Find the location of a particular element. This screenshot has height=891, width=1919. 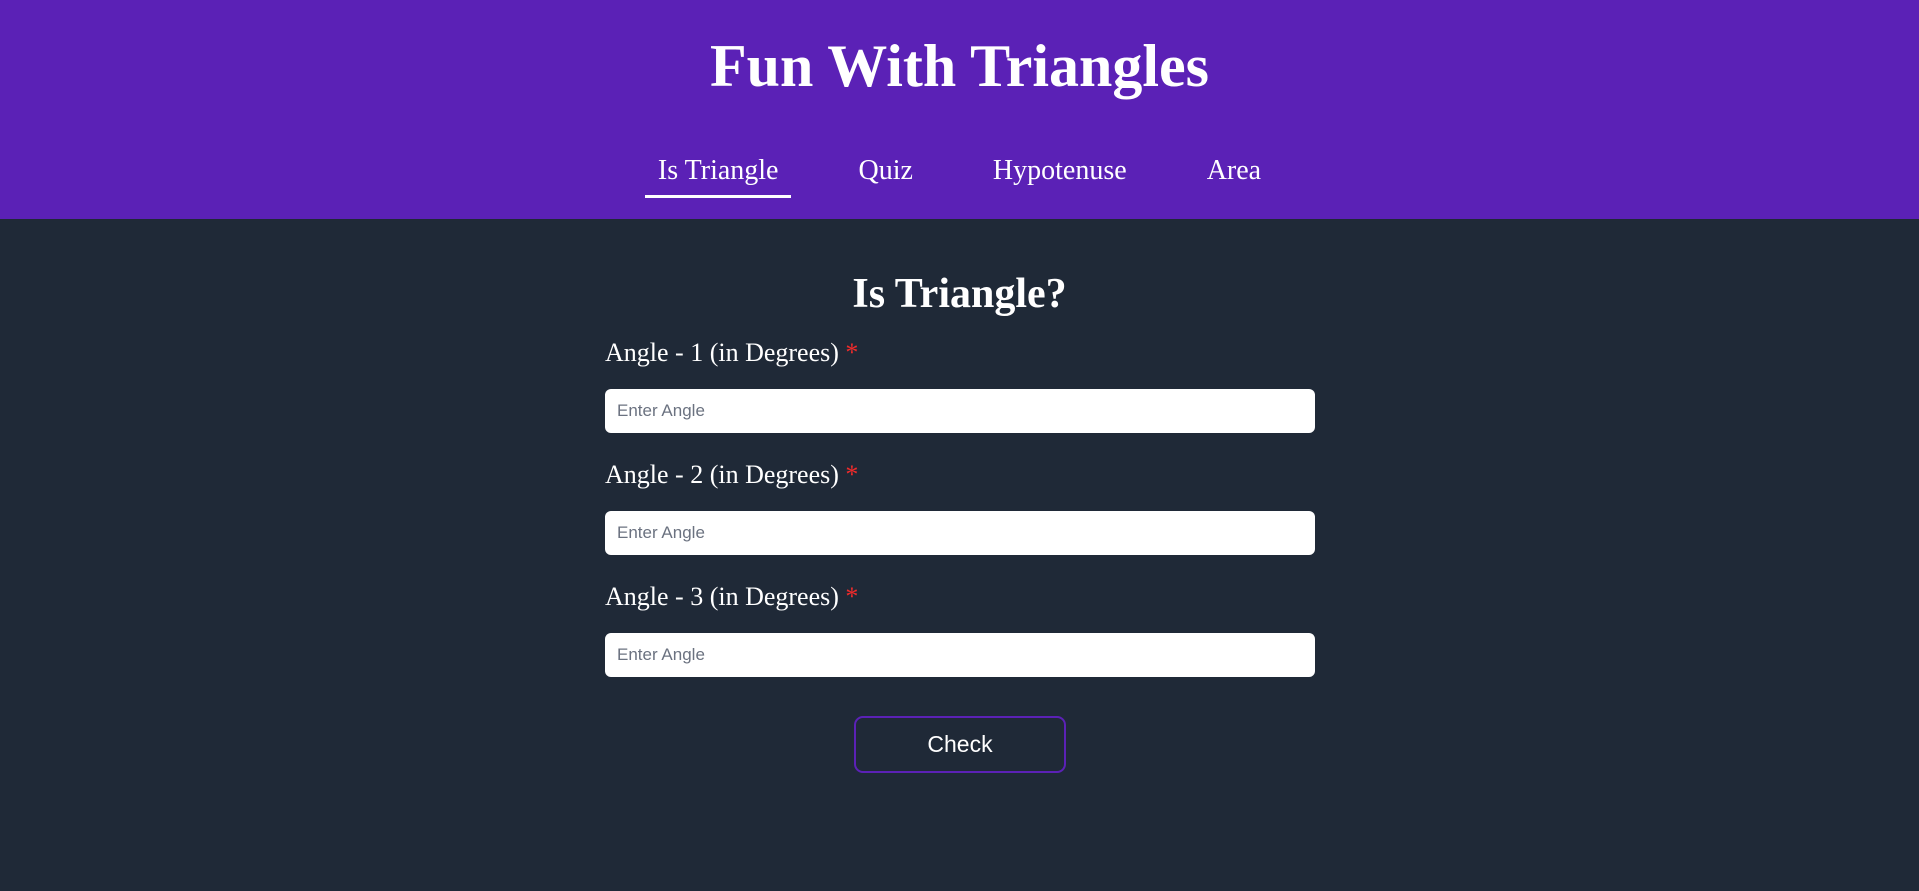

angle-2-input is located at coordinates (960, 533).